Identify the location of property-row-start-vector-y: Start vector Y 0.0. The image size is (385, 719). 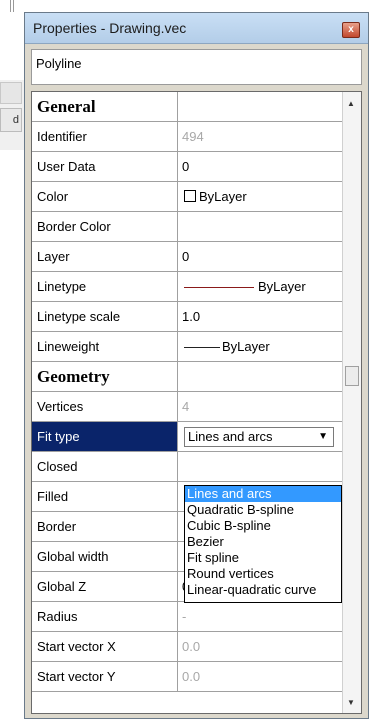
(187, 677).